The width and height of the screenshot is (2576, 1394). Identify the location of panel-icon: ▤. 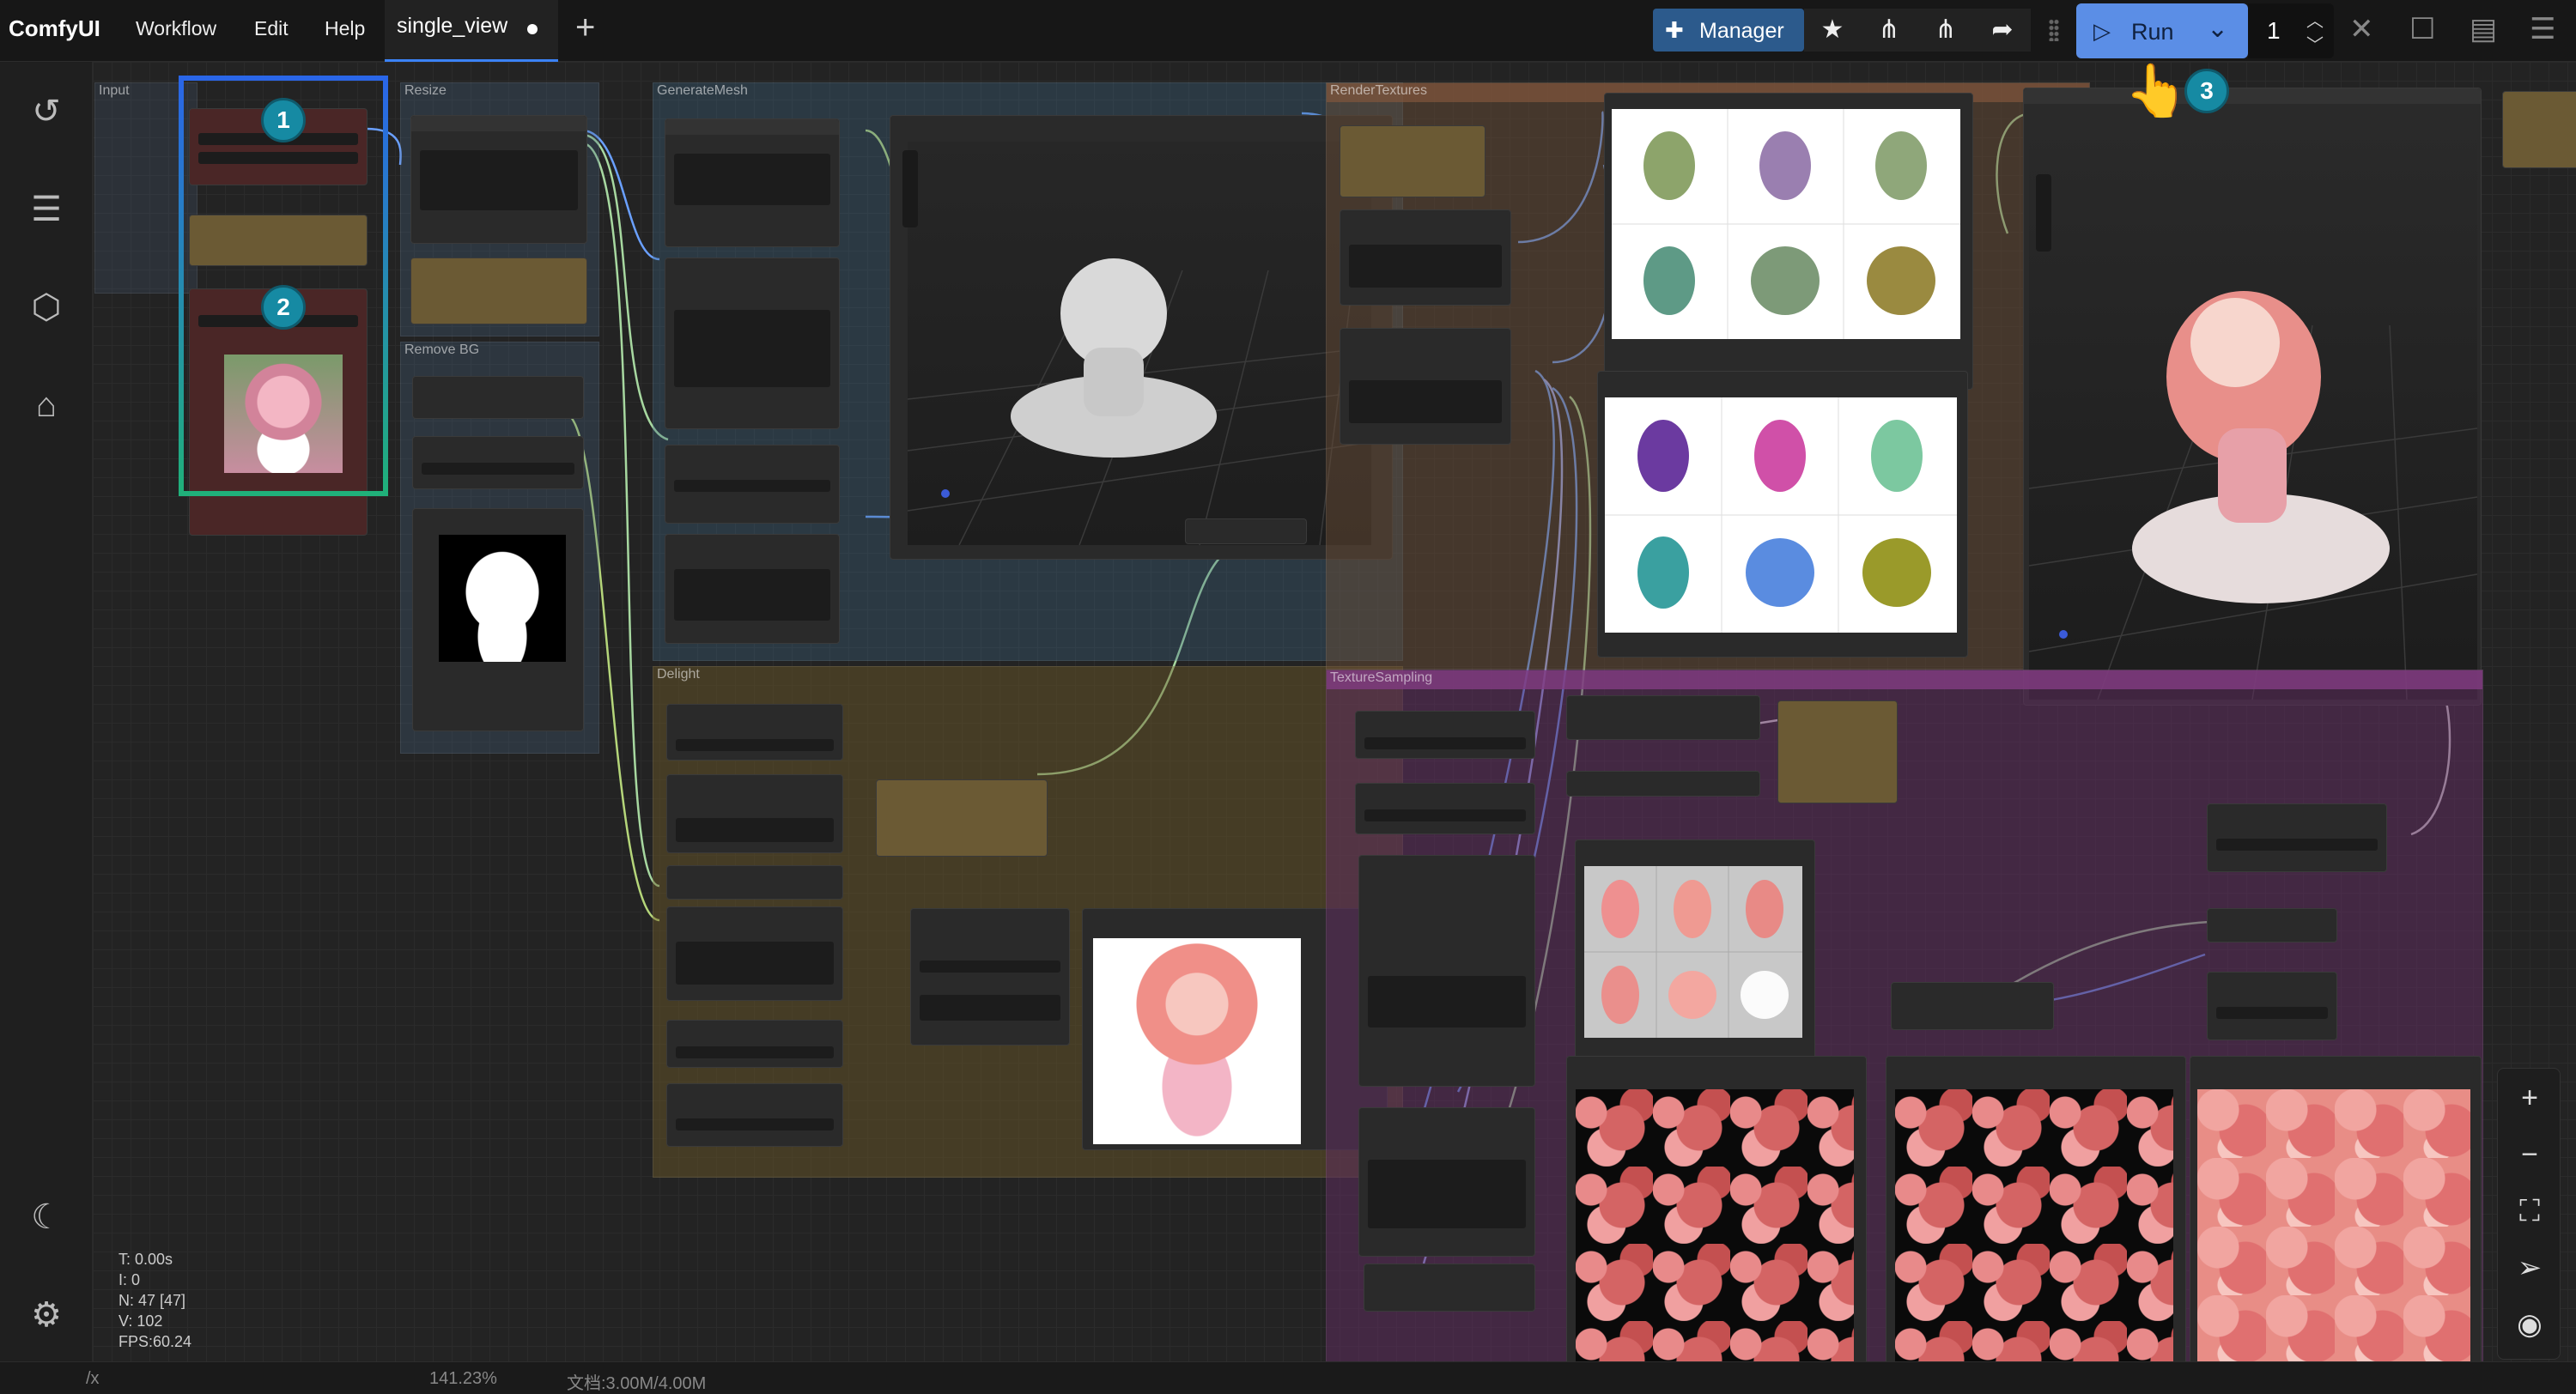
(2484, 29).